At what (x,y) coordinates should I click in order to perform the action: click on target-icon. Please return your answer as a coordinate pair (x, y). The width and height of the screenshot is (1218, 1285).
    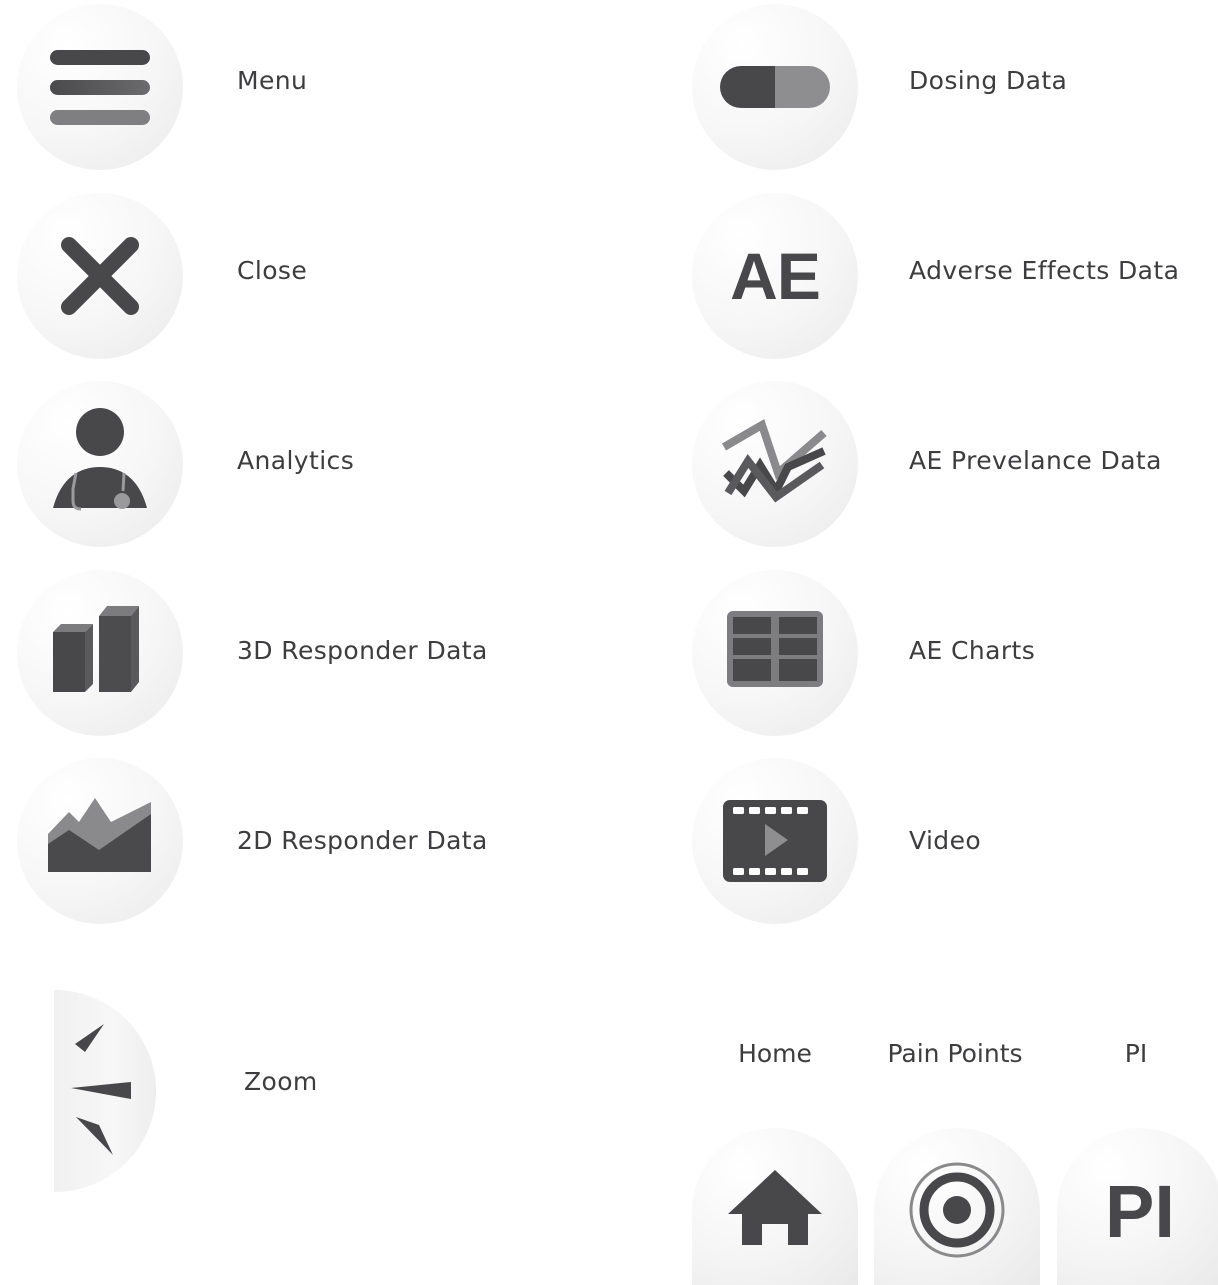
    Looking at the image, I should click on (957, 1210).